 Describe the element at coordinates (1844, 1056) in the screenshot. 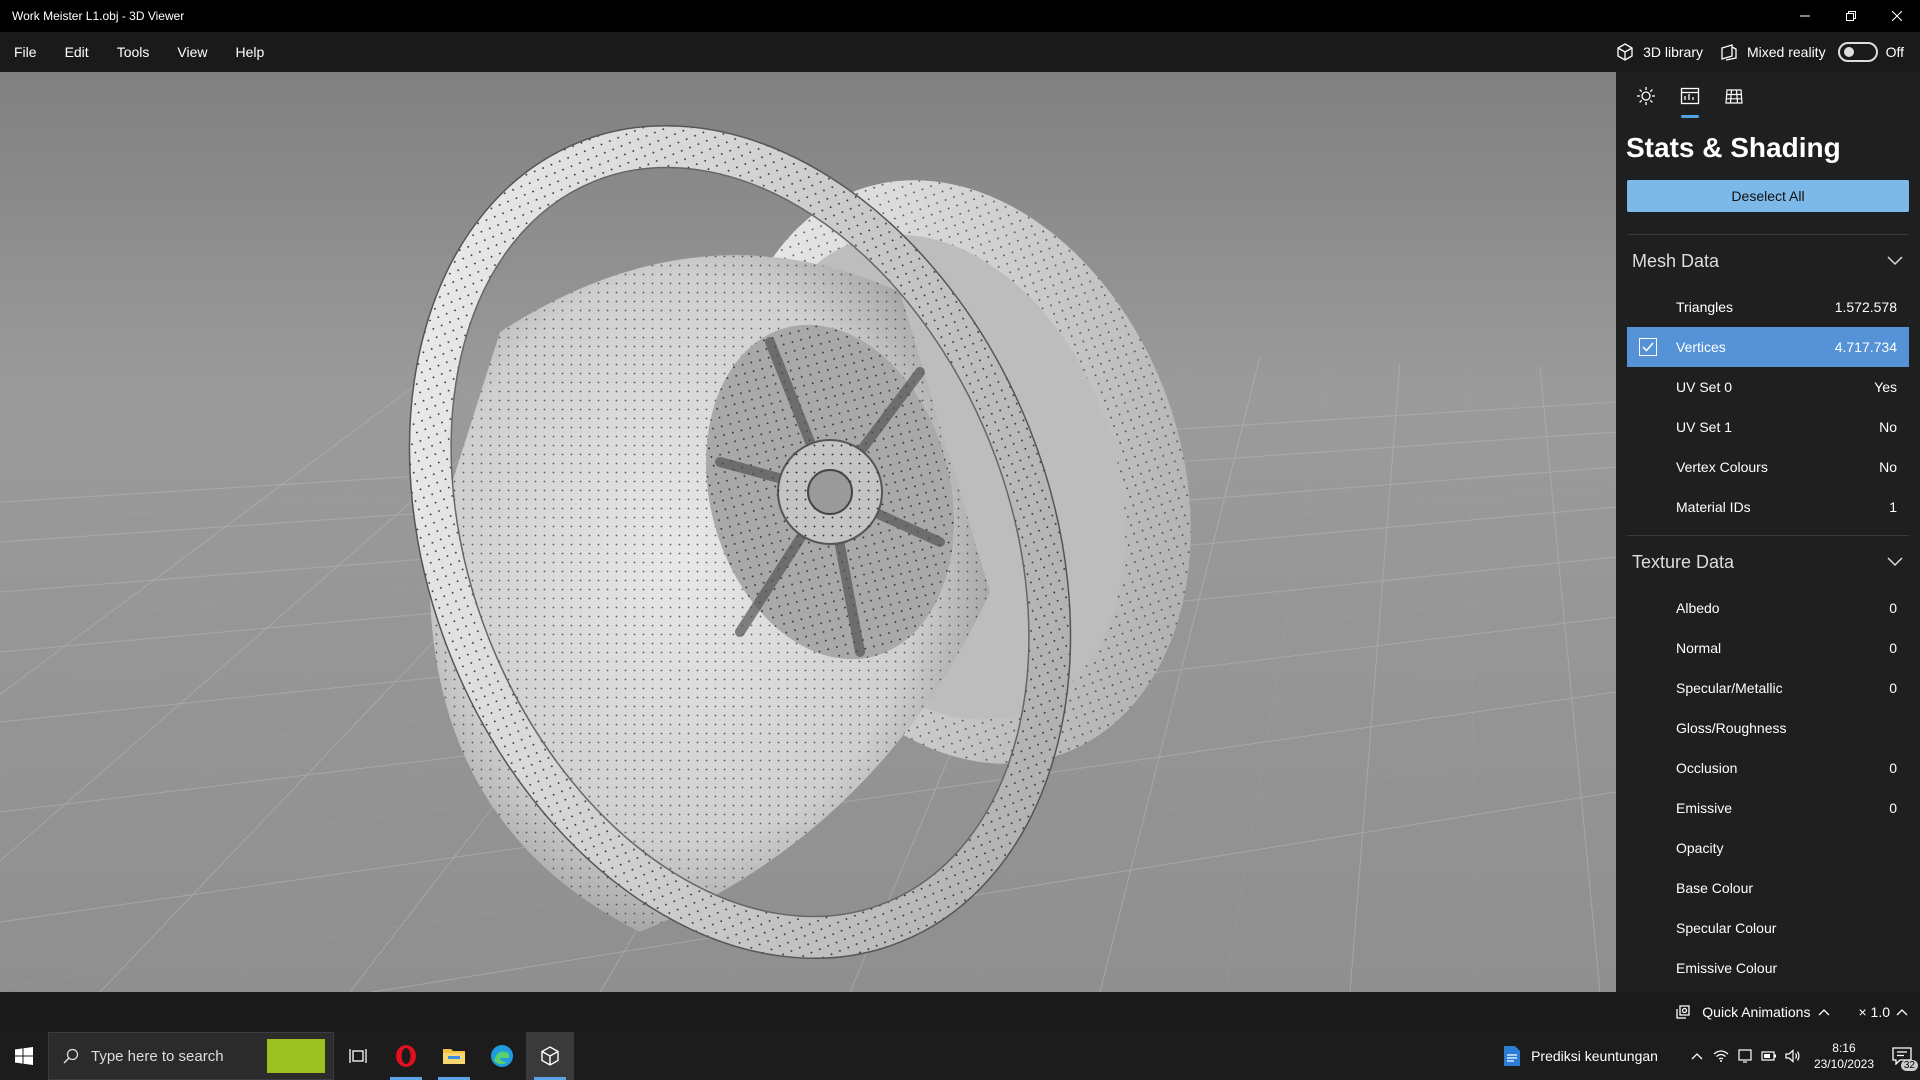

I see `clock: 8:16 23/10/2023` at that location.